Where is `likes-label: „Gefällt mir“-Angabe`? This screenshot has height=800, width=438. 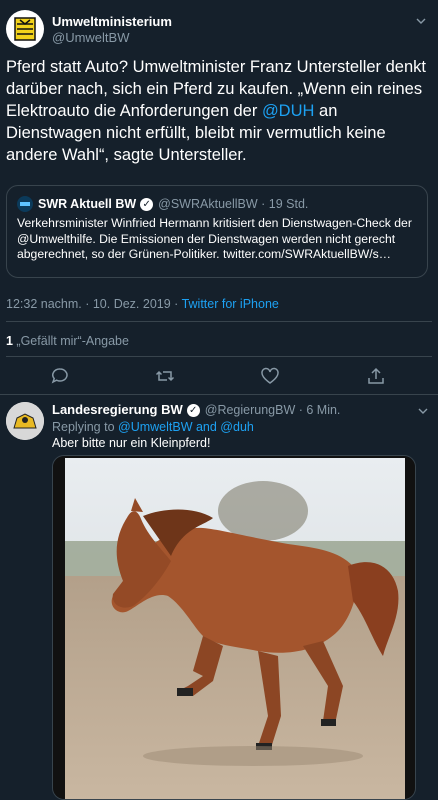 likes-label: „Gefällt mir“-Angabe is located at coordinates (70, 341).